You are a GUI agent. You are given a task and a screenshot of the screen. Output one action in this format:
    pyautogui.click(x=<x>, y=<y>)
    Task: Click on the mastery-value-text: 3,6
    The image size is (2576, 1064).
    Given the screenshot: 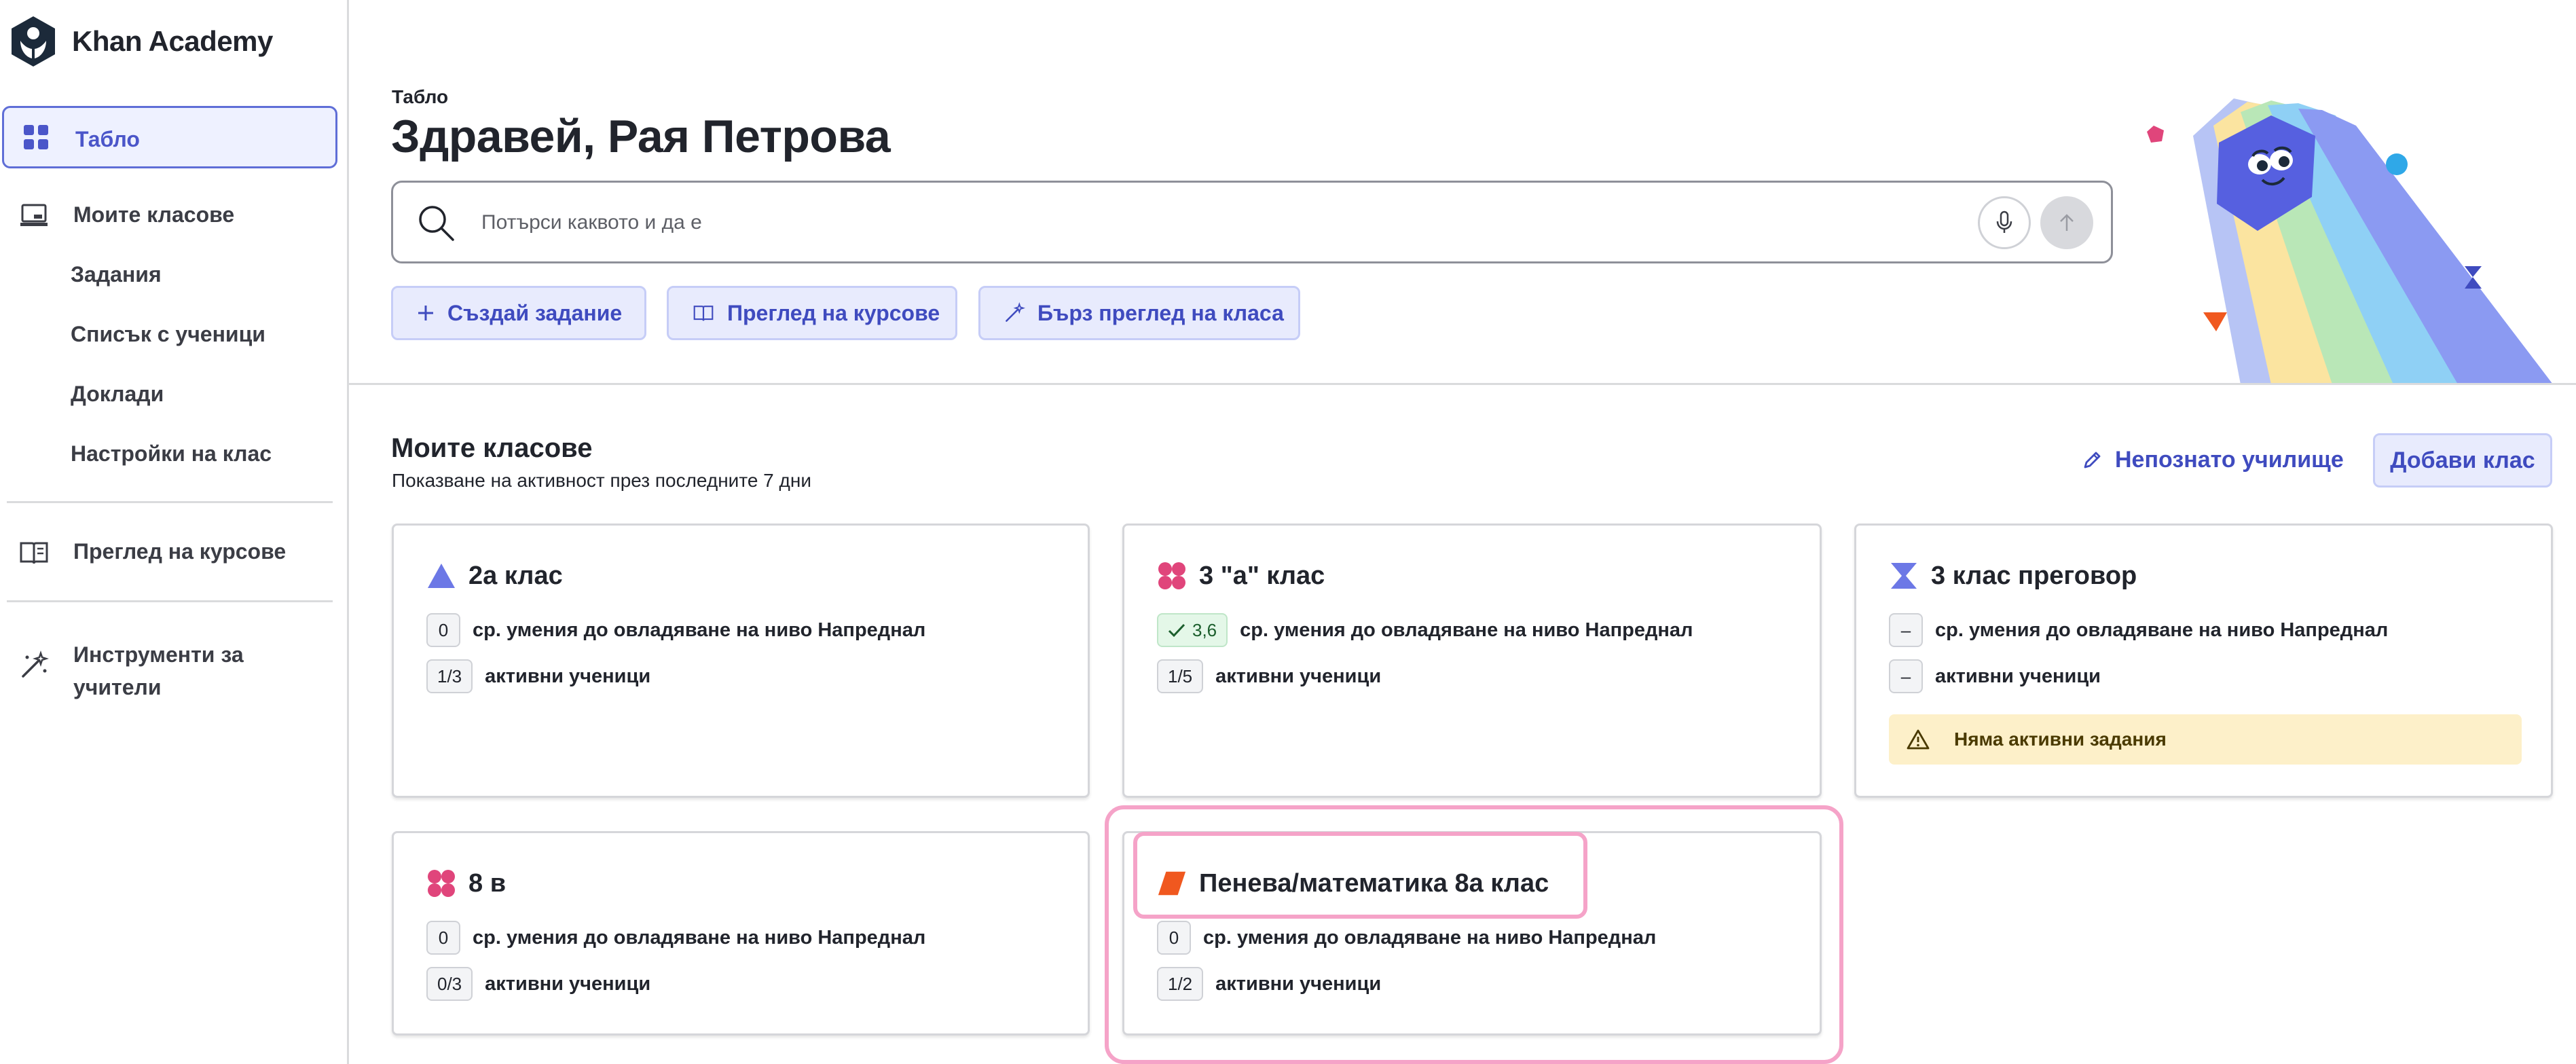 What is the action you would take?
    pyautogui.click(x=1204, y=629)
    